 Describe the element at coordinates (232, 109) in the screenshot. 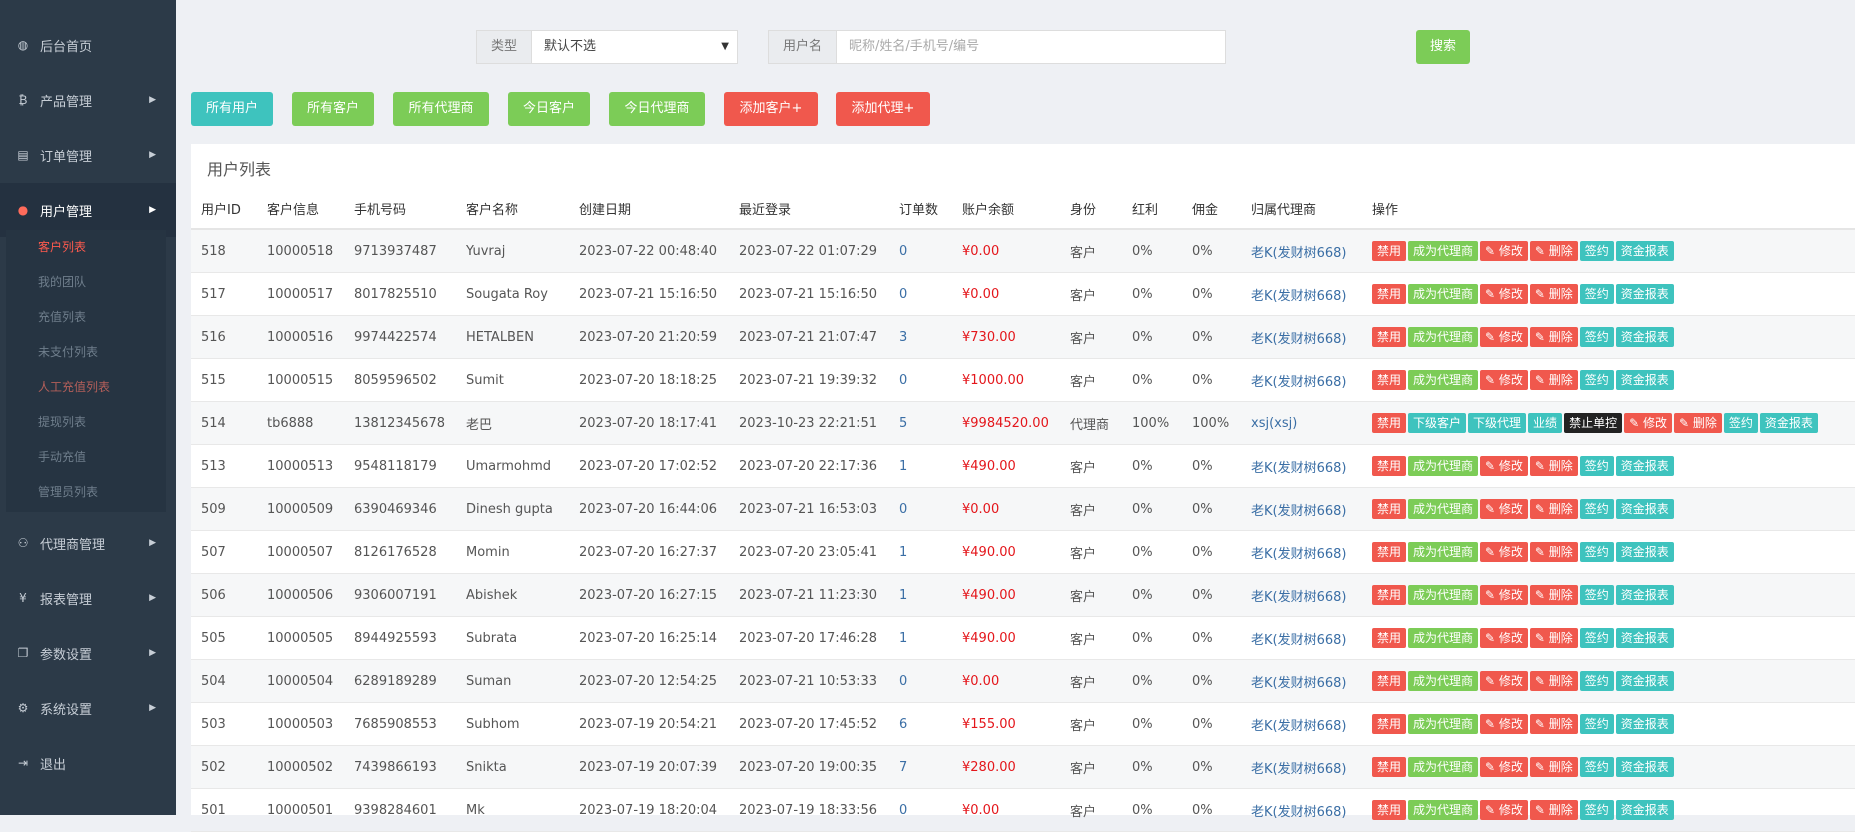

I see `all-users-button: 所有用户` at that location.